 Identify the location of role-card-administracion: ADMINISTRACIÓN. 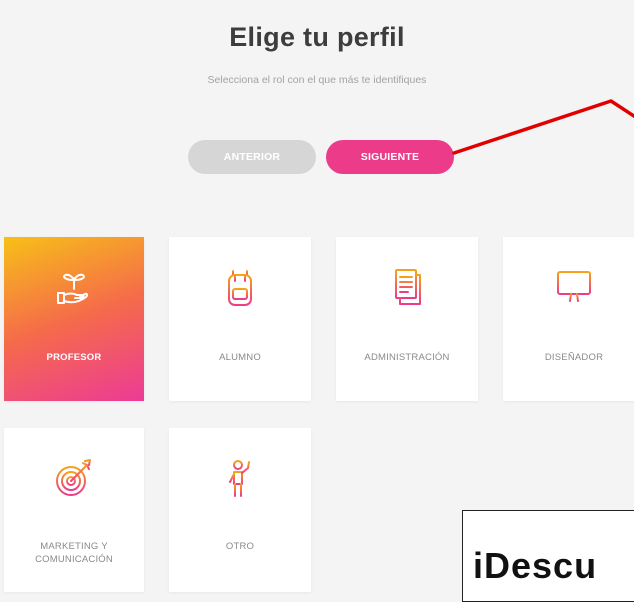
(407, 319).